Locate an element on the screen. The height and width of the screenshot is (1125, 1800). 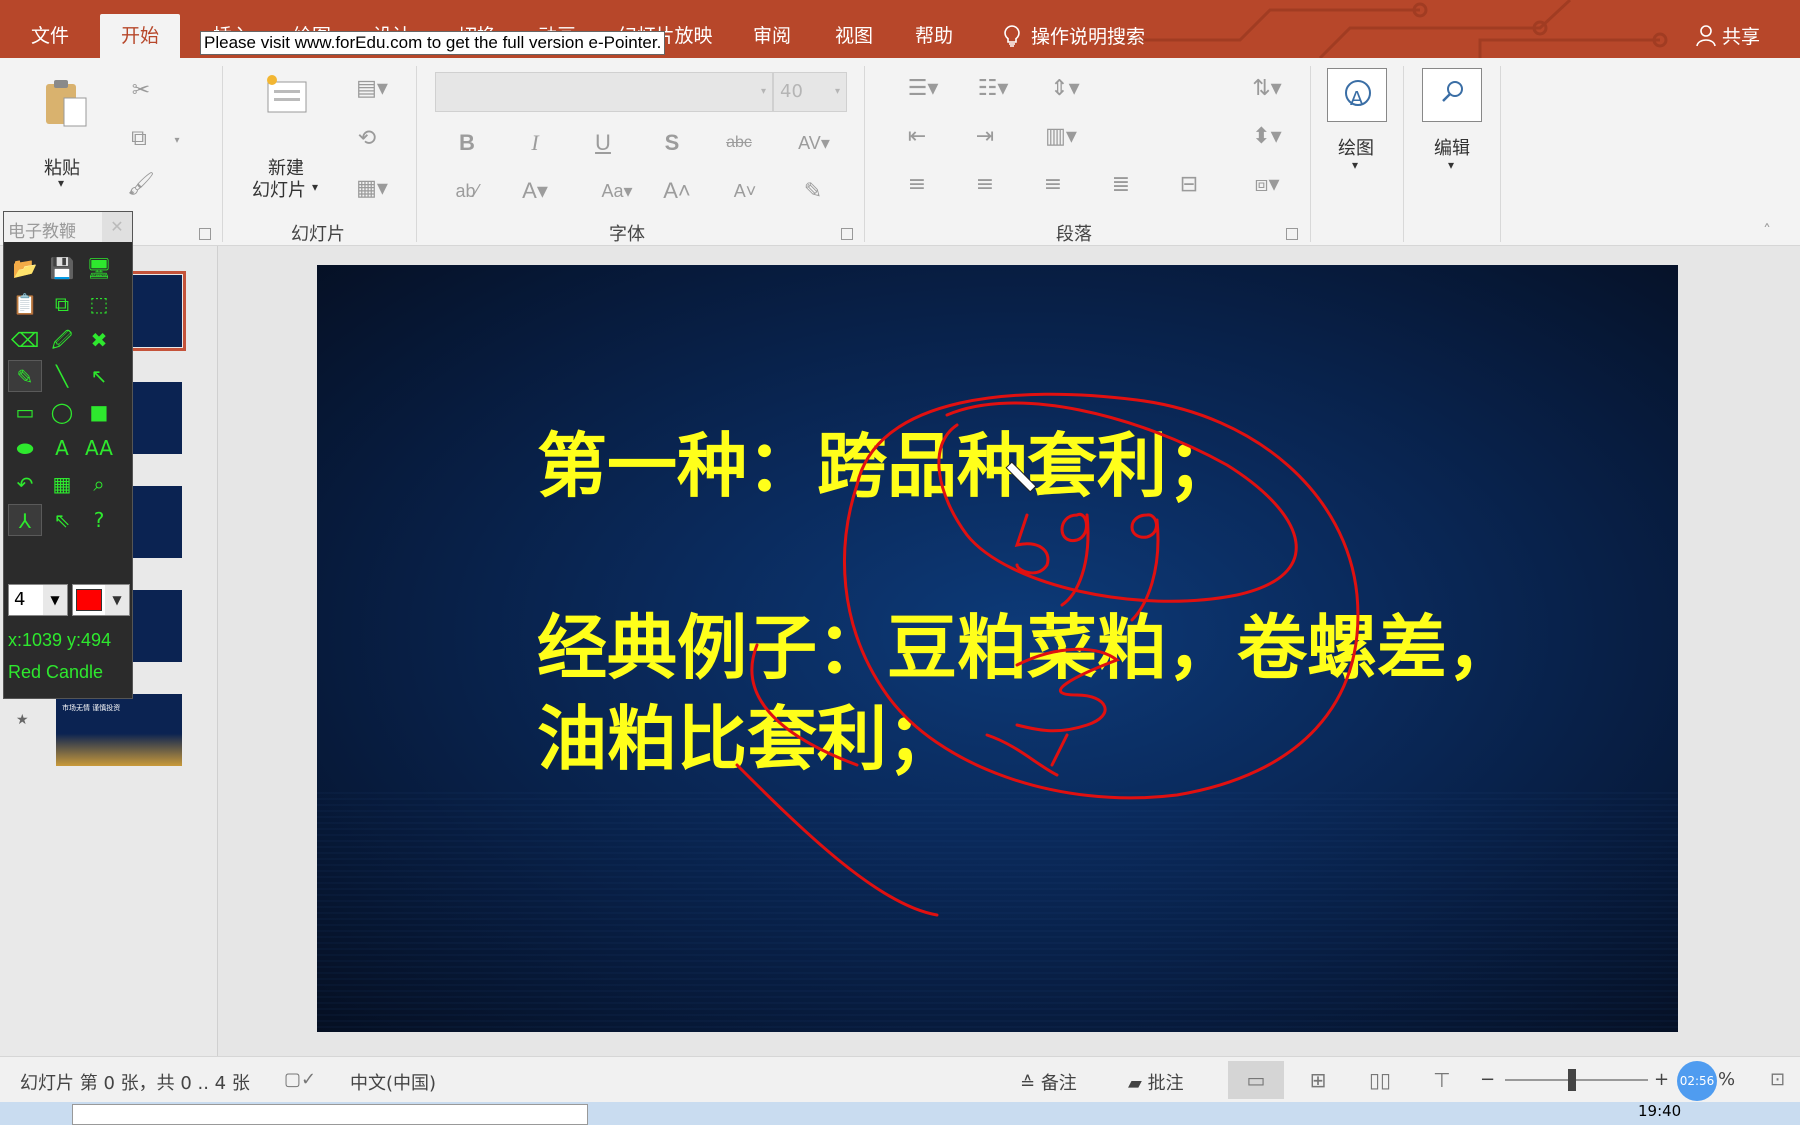
paste-button: 粘贴 ▾ is located at coordinates (66, 133).